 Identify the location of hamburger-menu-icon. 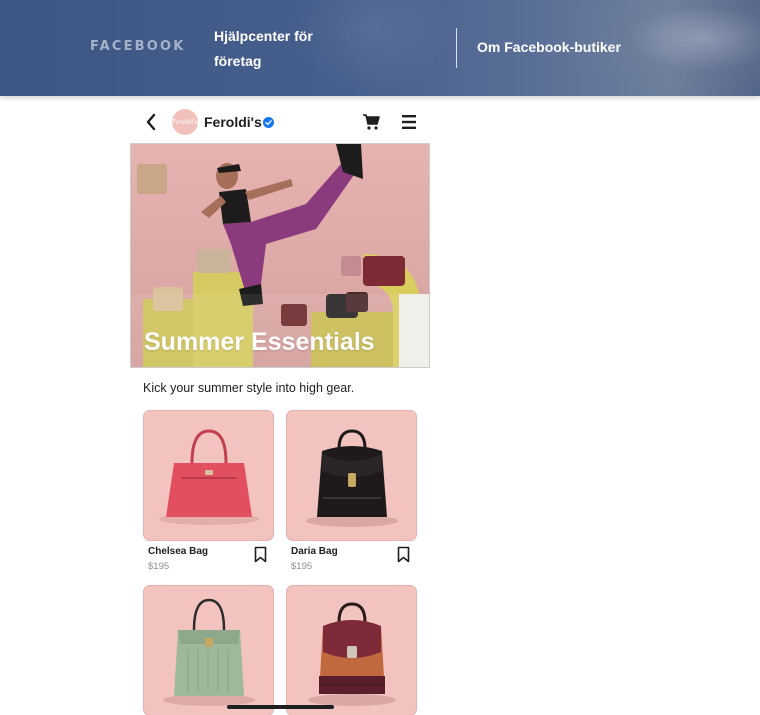
(409, 122).